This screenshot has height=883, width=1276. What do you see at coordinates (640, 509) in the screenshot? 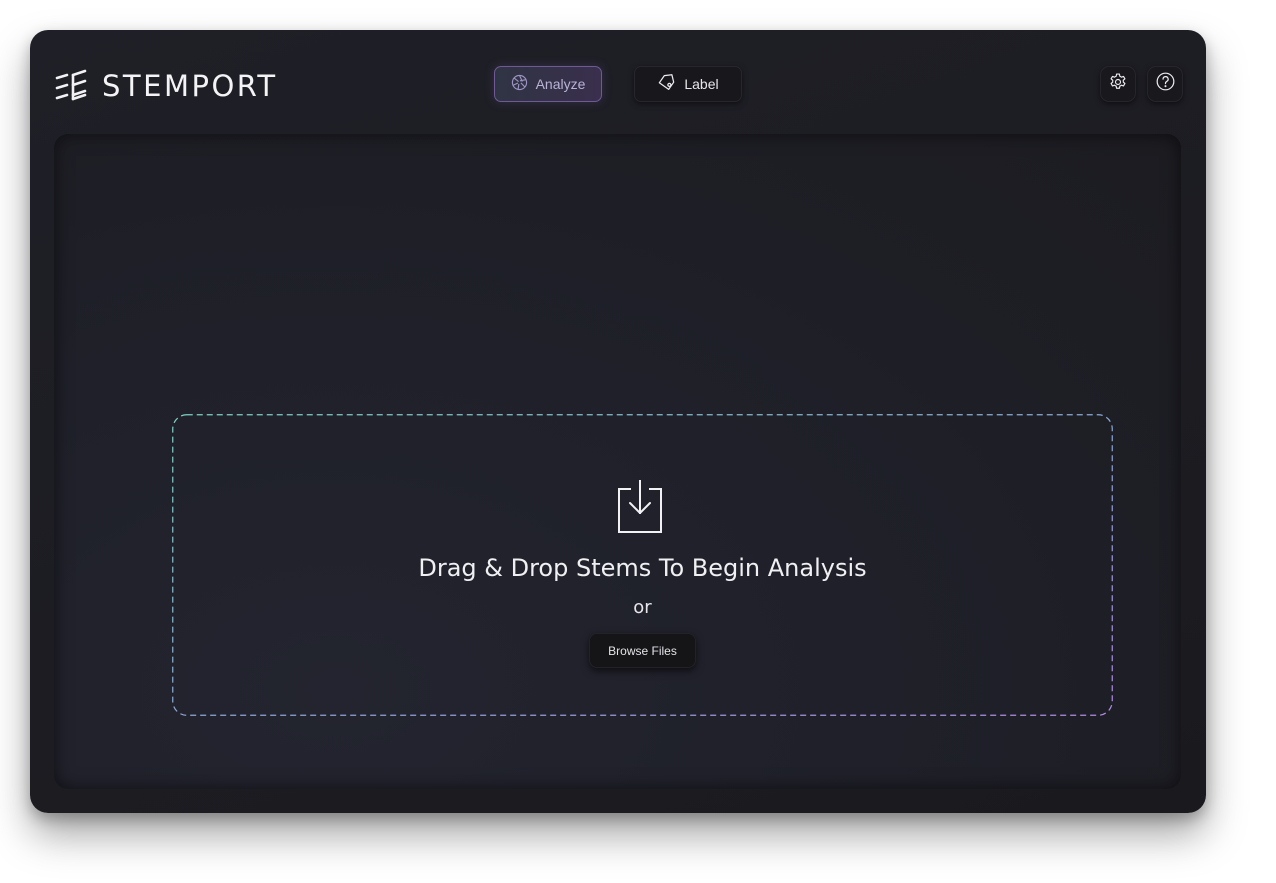
I see `download-into-tray-icon` at bounding box center [640, 509].